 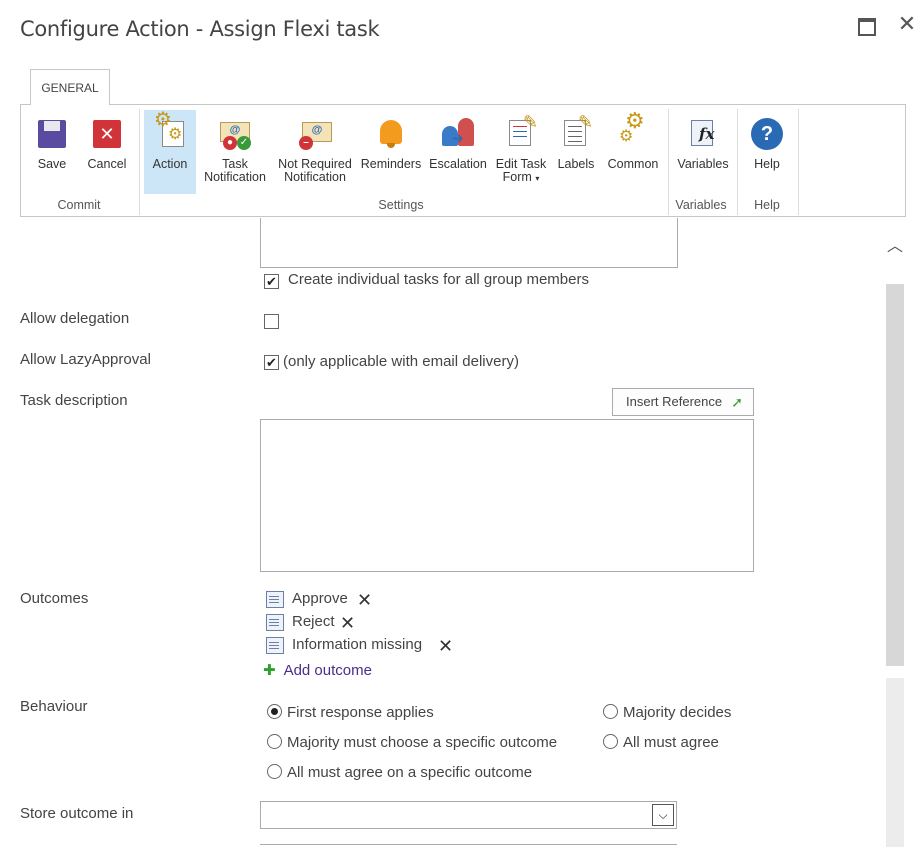 I want to click on labels-button: ✎ Labels, so click(x=576, y=152).